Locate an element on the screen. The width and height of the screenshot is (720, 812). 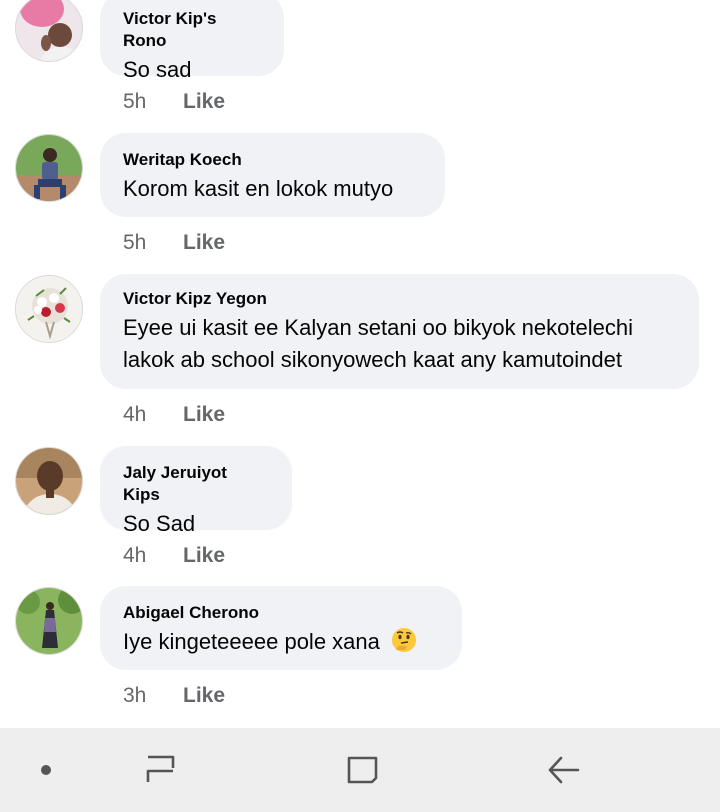
comment-bubble: Jaly Jeruiyot Kips So Sad is located at coordinates (196, 491).